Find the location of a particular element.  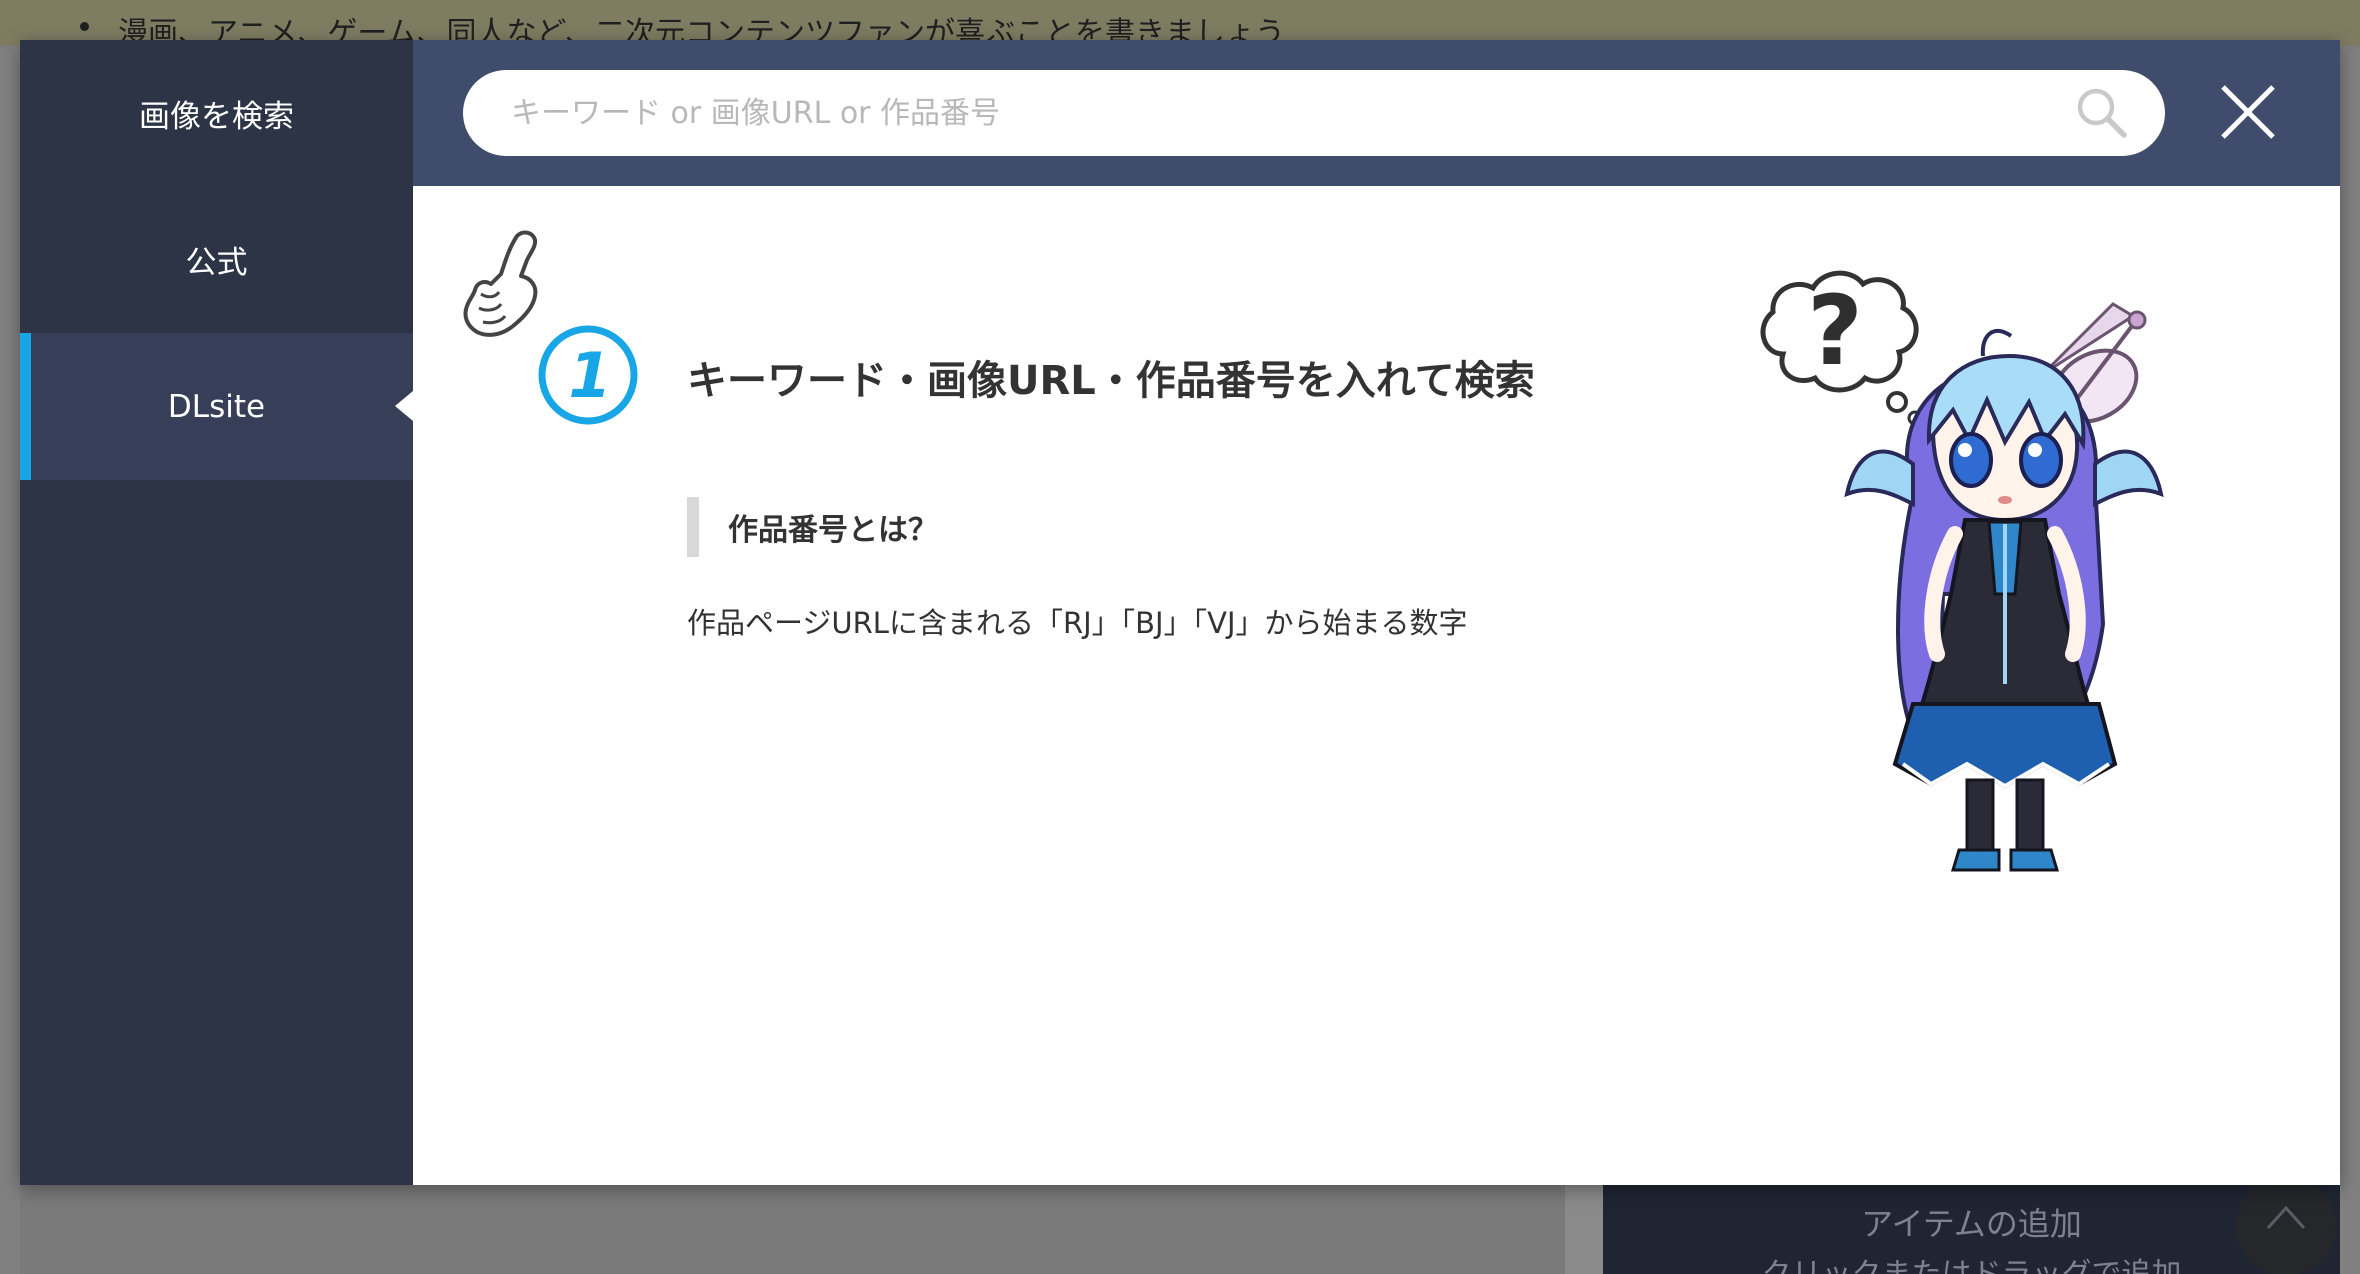

search-box is located at coordinates (1314, 113).